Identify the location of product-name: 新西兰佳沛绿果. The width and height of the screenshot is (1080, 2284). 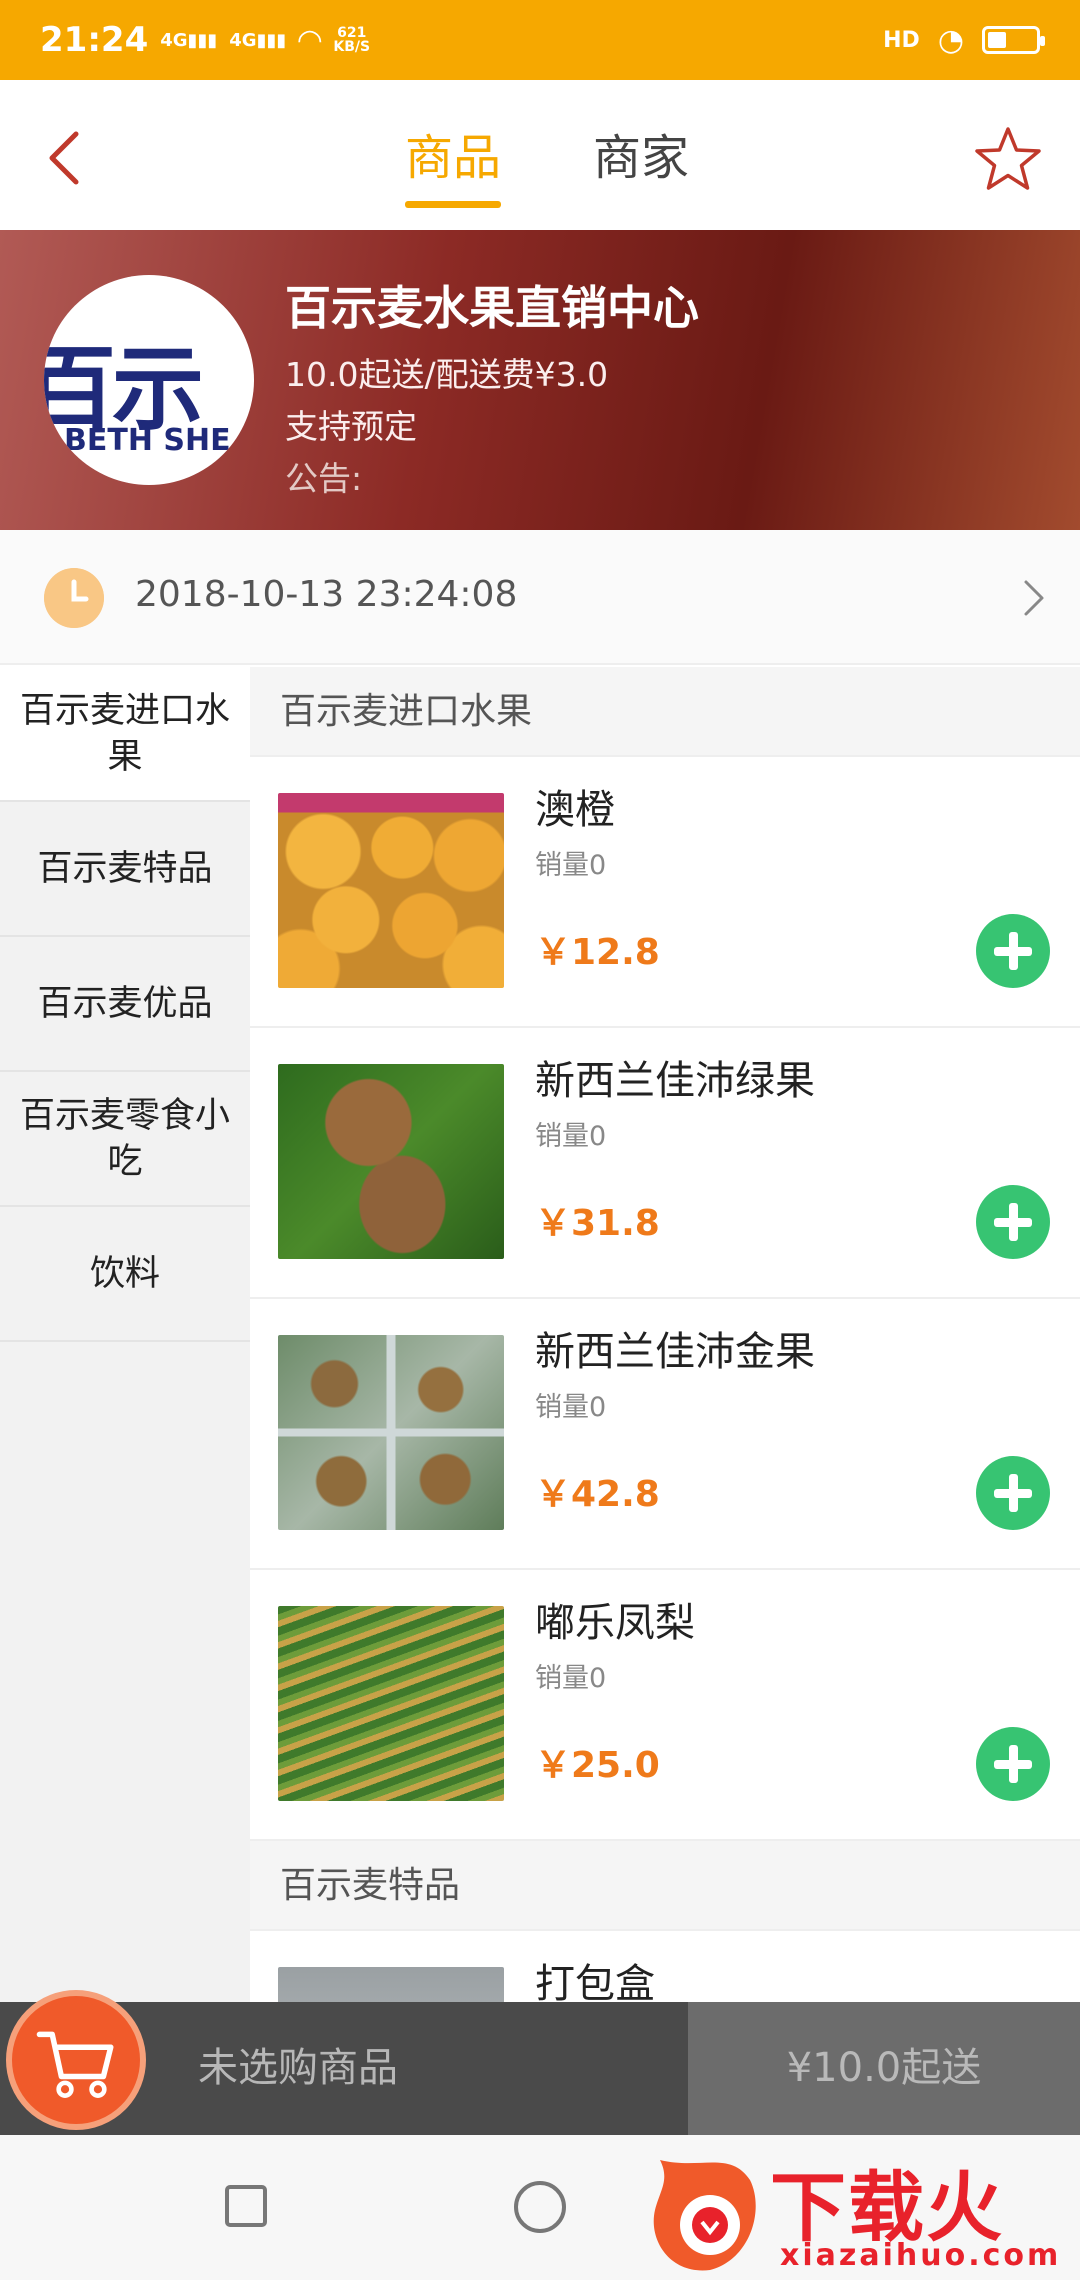
(675, 1081).